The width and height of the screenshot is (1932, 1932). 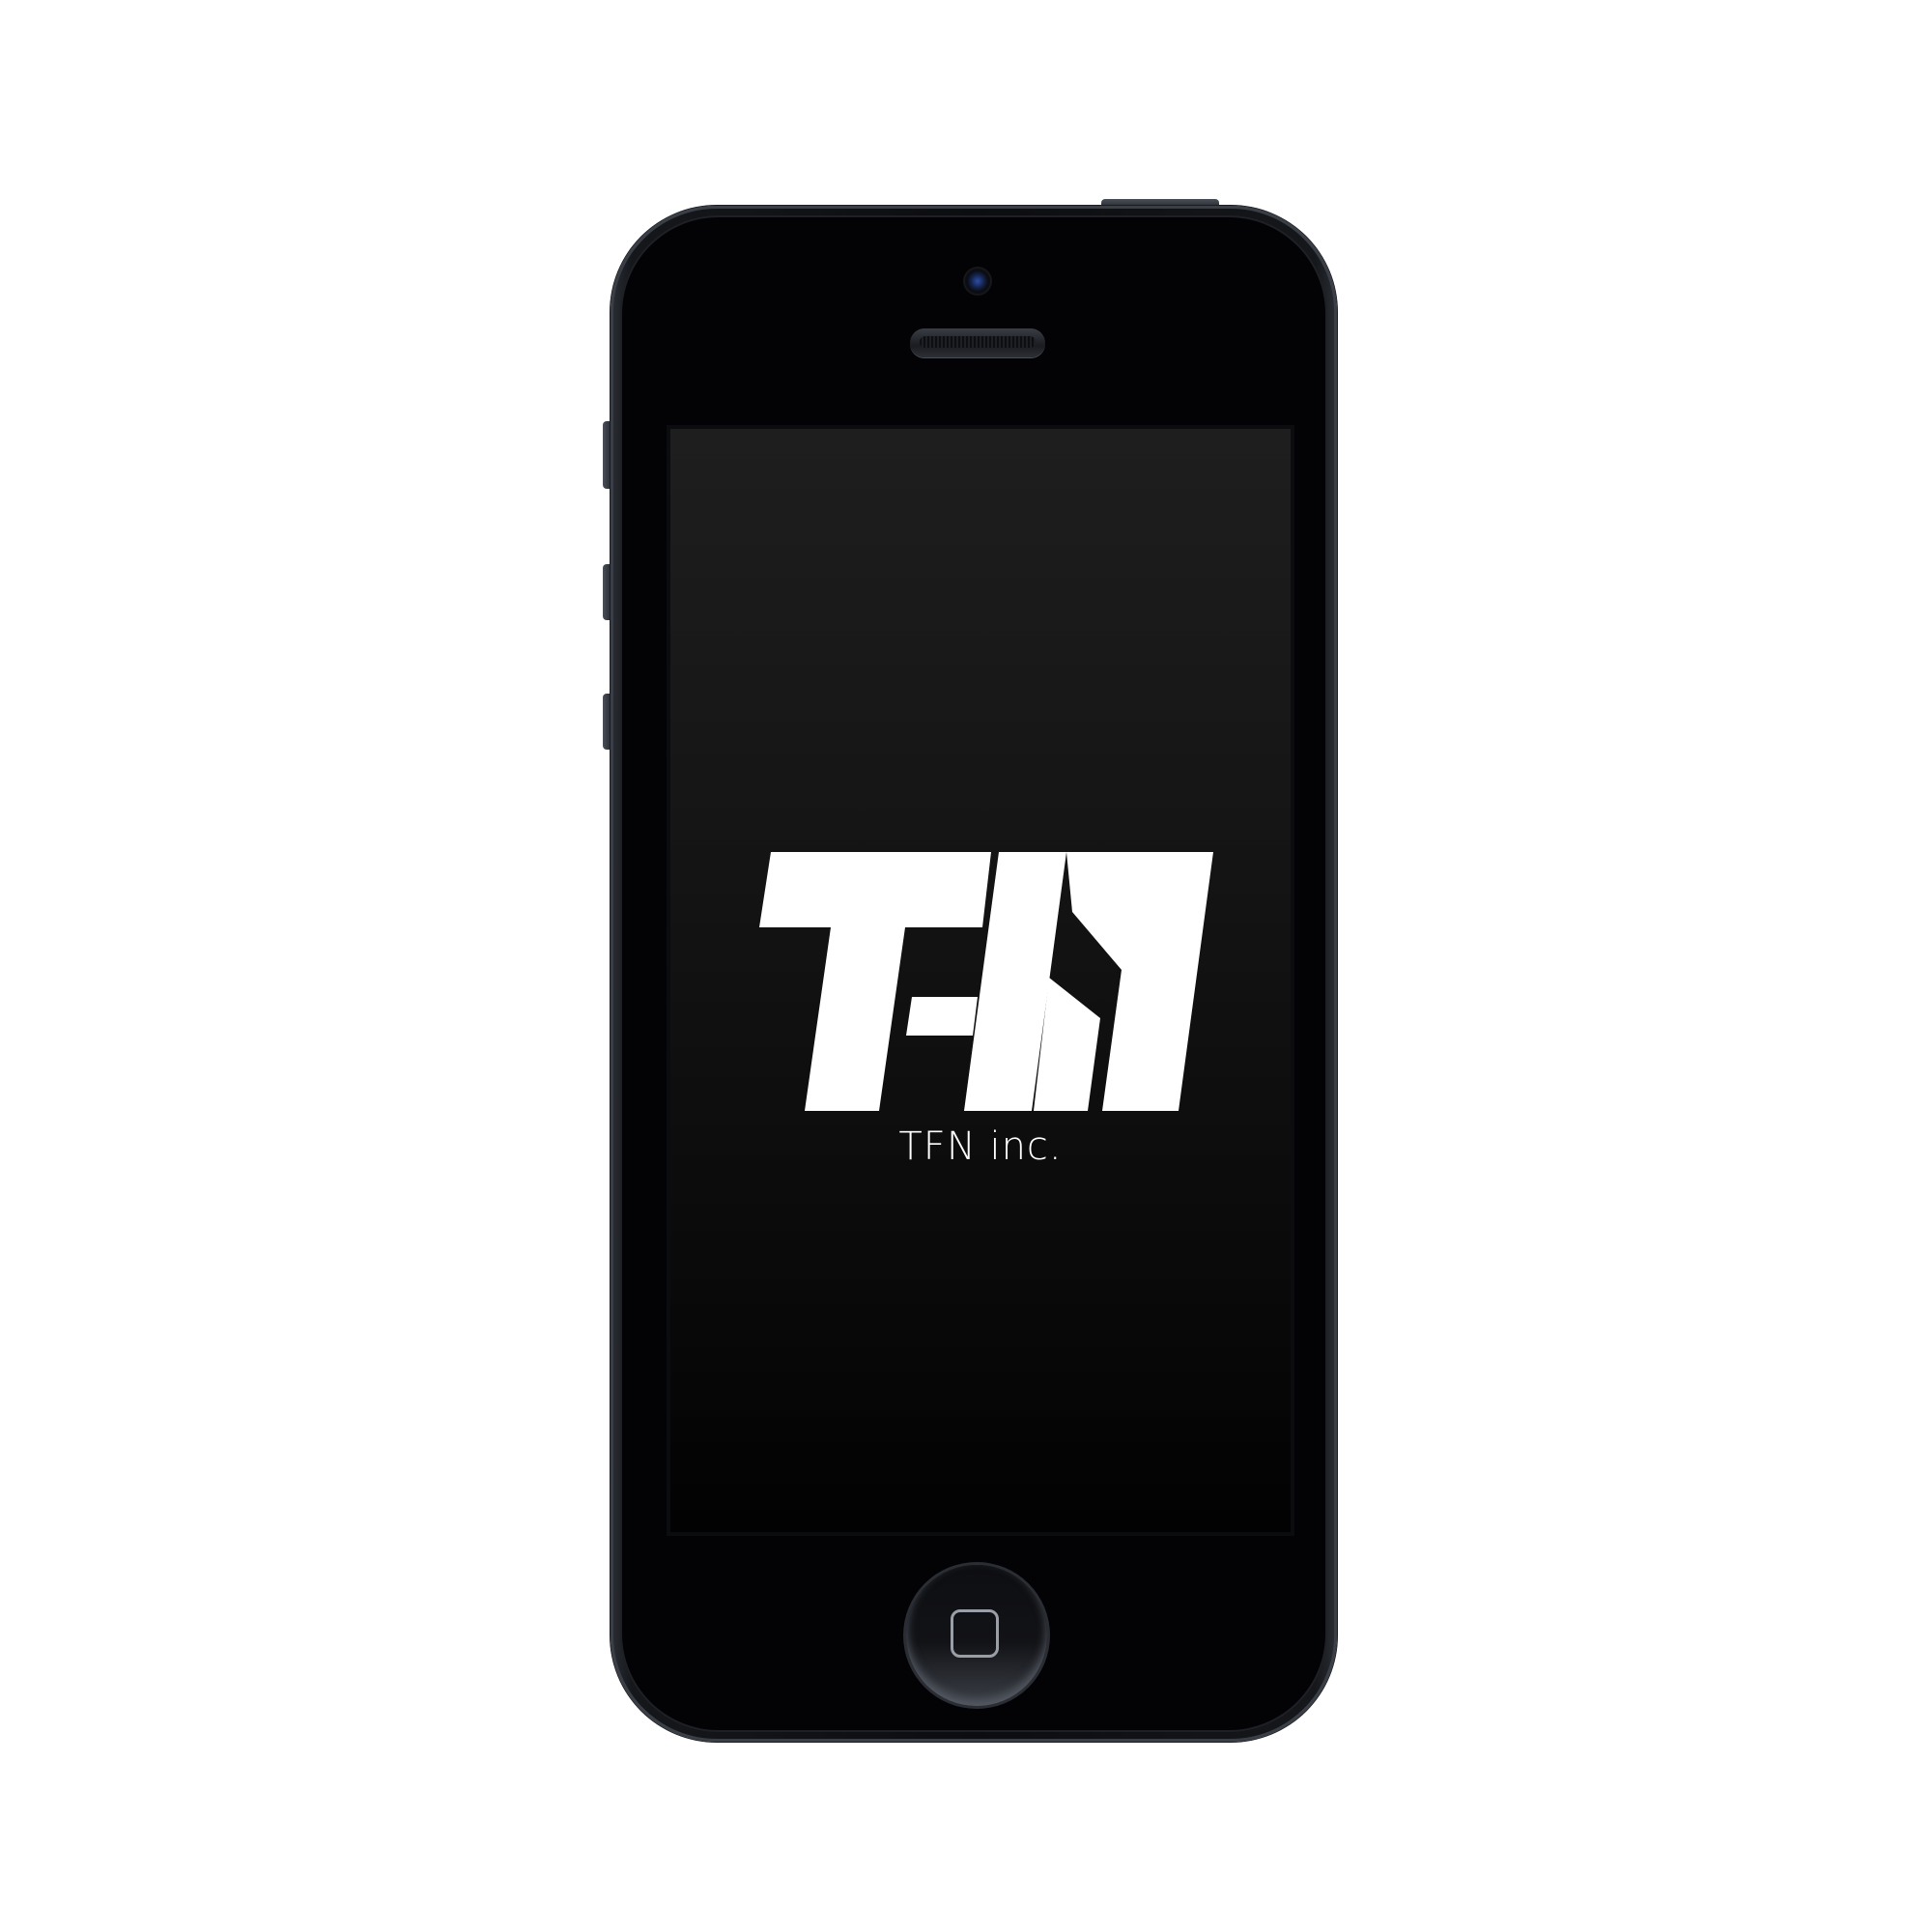 What do you see at coordinates (986, 981) in the screenshot?
I see `tfn-logo` at bounding box center [986, 981].